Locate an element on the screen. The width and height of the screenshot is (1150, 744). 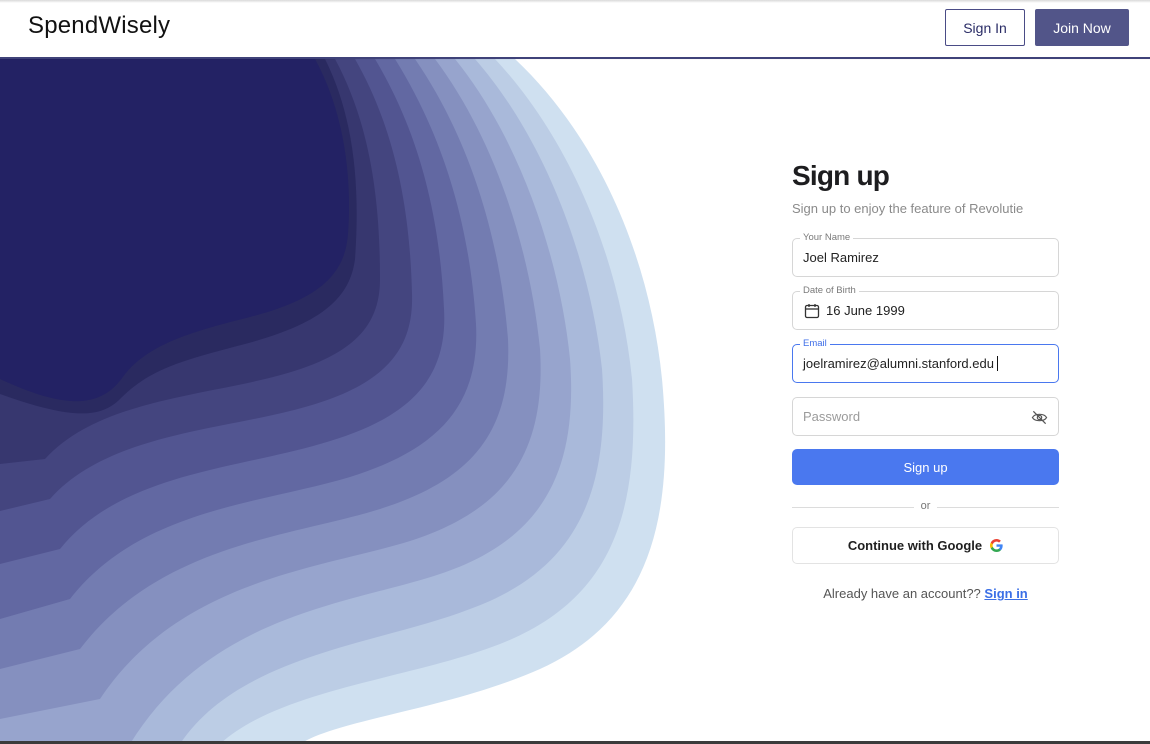
continue-with-google-button: Continue with Google is located at coordinates (925, 545).